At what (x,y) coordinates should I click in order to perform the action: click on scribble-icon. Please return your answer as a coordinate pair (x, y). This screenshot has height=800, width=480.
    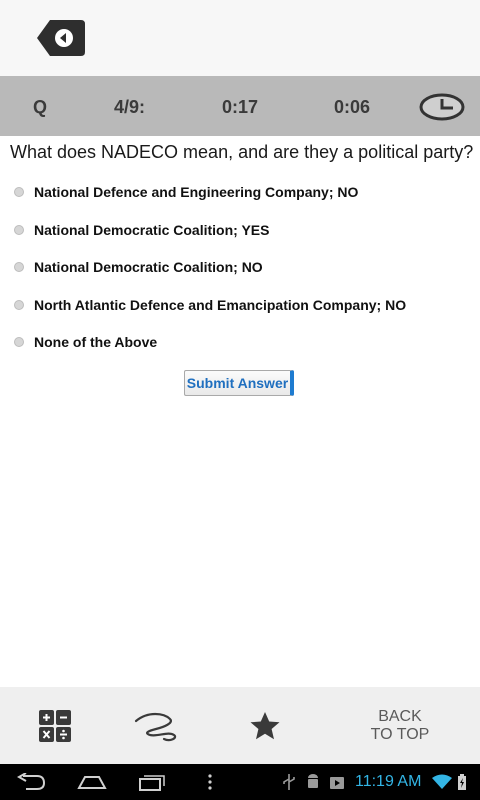
    Looking at the image, I should click on (155, 726).